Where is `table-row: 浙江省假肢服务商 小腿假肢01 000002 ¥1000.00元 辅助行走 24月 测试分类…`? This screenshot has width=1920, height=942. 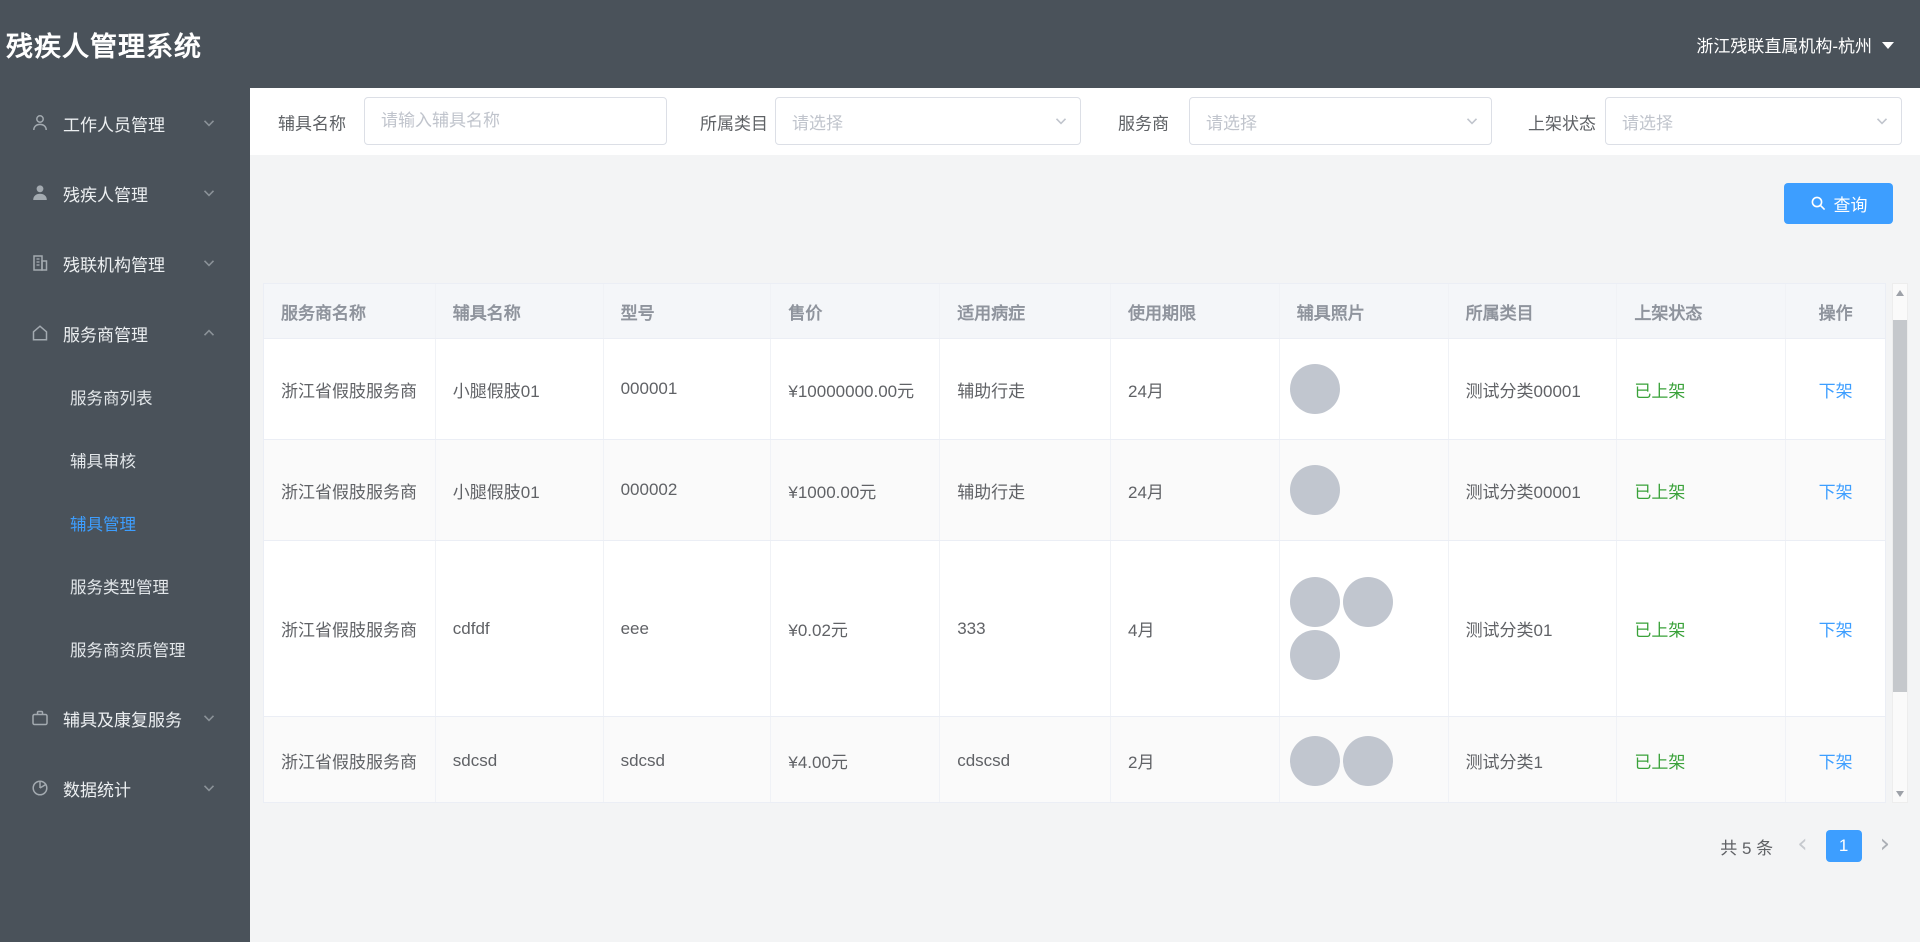 table-row: 浙江省假肢服务商 小腿假肢01 000002 ¥1000.00元 辅助行走 24月 测试分类… is located at coordinates (1074, 489).